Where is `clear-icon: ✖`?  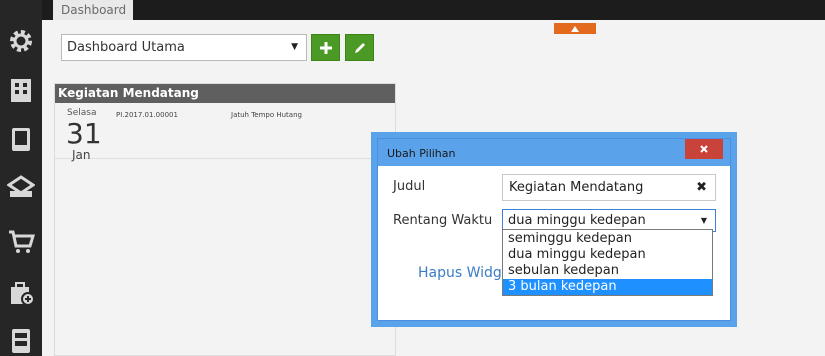 clear-icon: ✖ is located at coordinates (701, 187).